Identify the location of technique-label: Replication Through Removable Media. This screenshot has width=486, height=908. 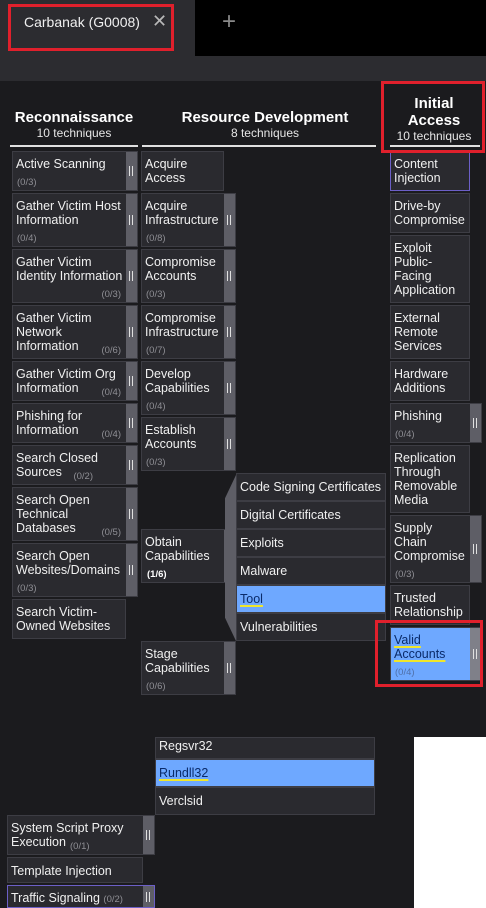
(426, 479).